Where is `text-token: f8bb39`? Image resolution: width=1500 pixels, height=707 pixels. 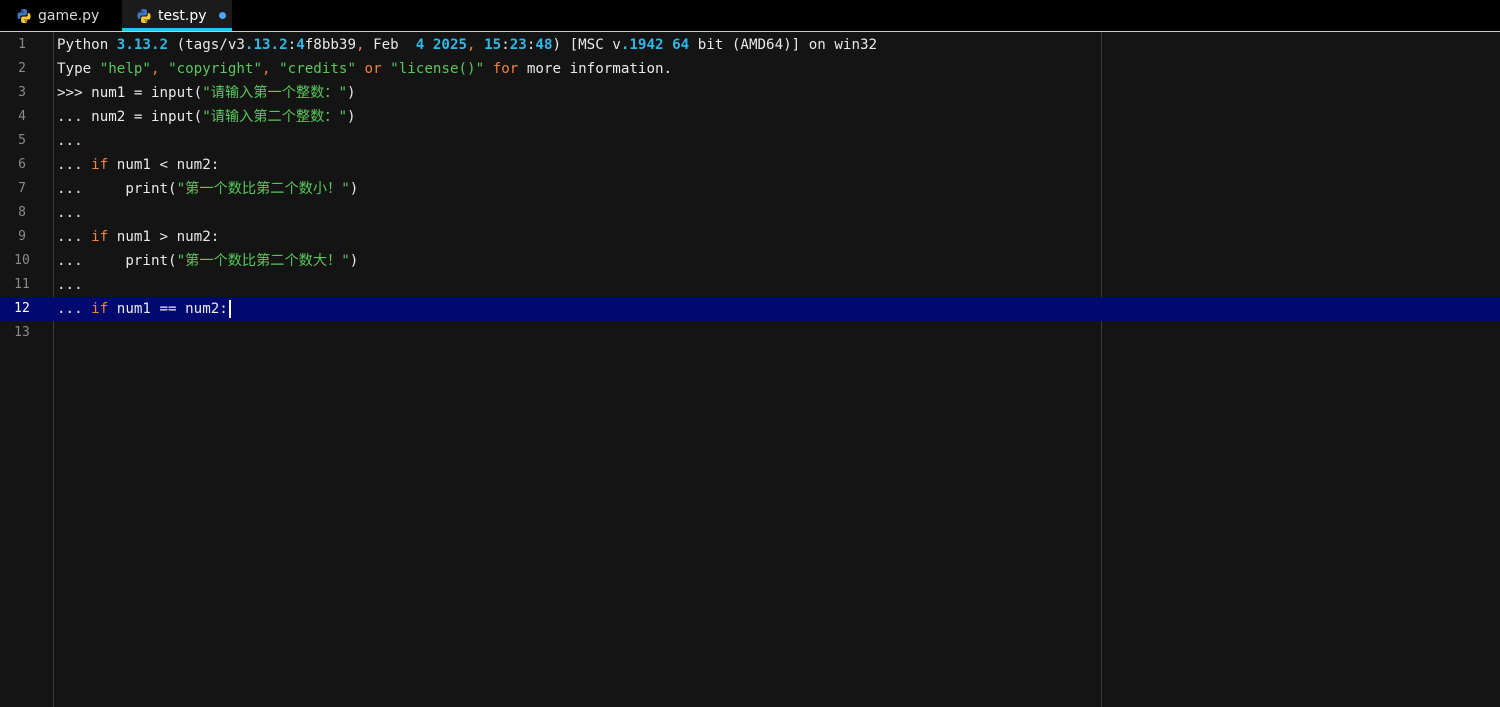
text-token: f8bb39 is located at coordinates (330, 45).